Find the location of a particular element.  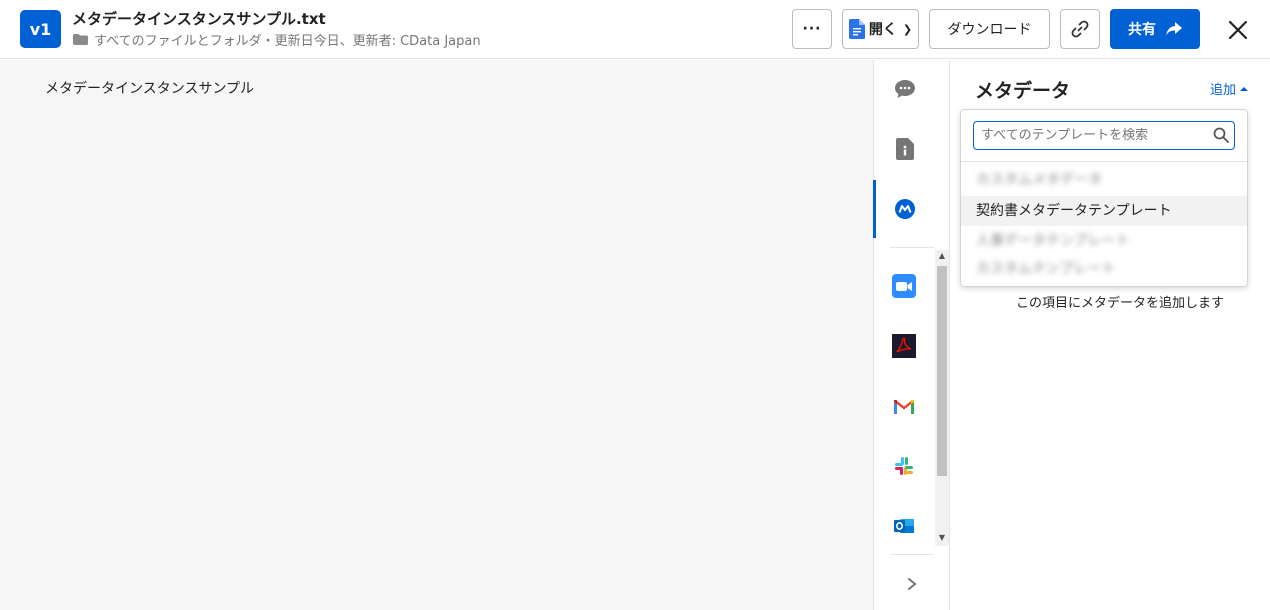

download-button: ダウンロード is located at coordinates (989, 29).